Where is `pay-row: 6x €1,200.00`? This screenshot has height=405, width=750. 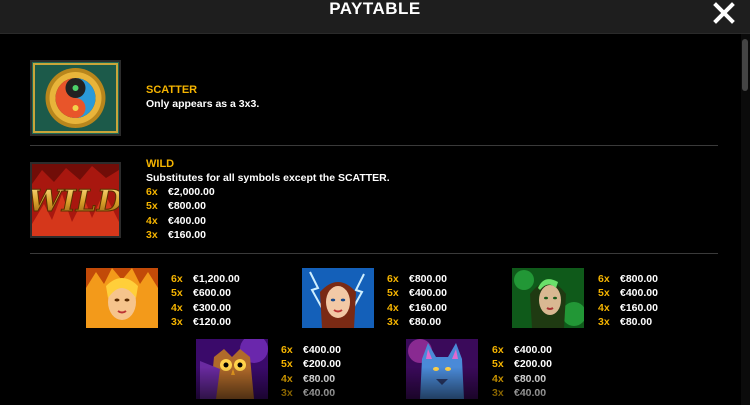 pay-row: 6x €1,200.00 is located at coordinates (205, 279).